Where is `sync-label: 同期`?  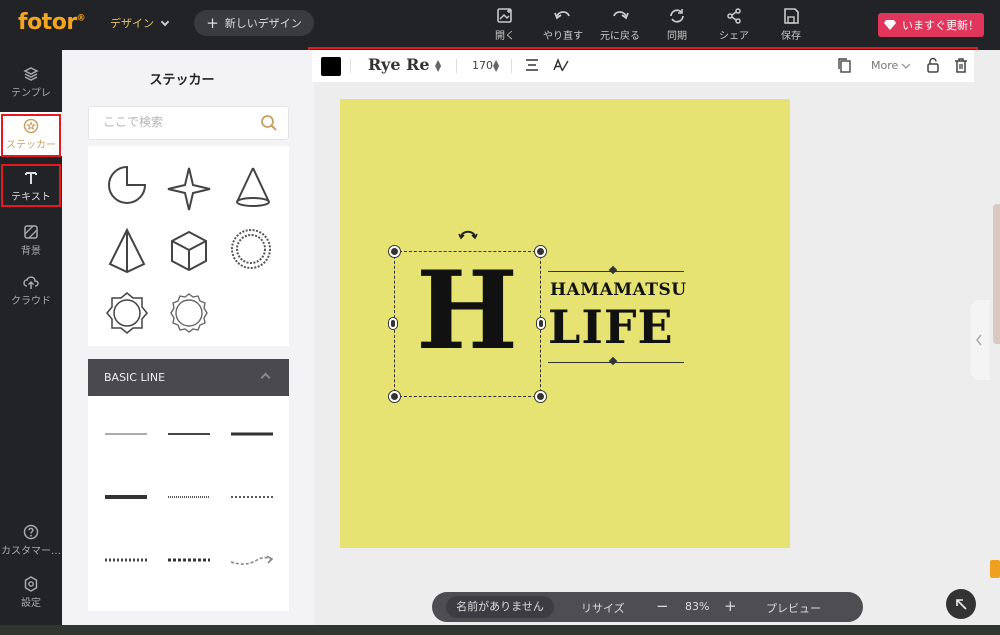
sync-label: 同期 is located at coordinates (677, 36).